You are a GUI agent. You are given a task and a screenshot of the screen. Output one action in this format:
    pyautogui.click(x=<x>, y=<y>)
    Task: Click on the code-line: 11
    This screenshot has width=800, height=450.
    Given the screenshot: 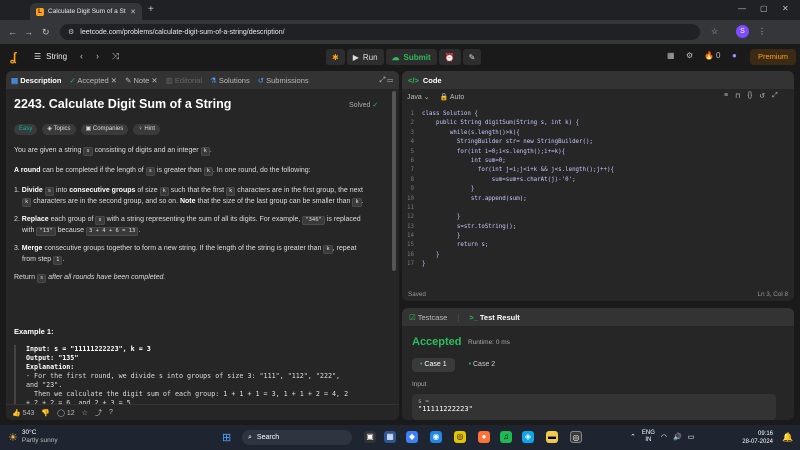 What is the action you would take?
    pyautogui.click(x=598, y=208)
    